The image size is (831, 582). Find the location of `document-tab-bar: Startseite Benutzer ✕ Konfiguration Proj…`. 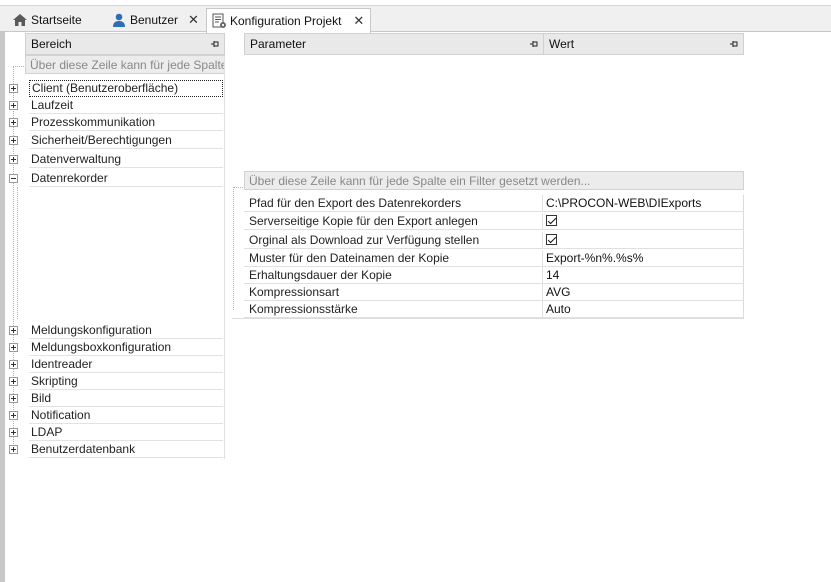

document-tab-bar: Startseite Benutzer ✕ Konfiguration Proj… is located at coordinates (415, 19).